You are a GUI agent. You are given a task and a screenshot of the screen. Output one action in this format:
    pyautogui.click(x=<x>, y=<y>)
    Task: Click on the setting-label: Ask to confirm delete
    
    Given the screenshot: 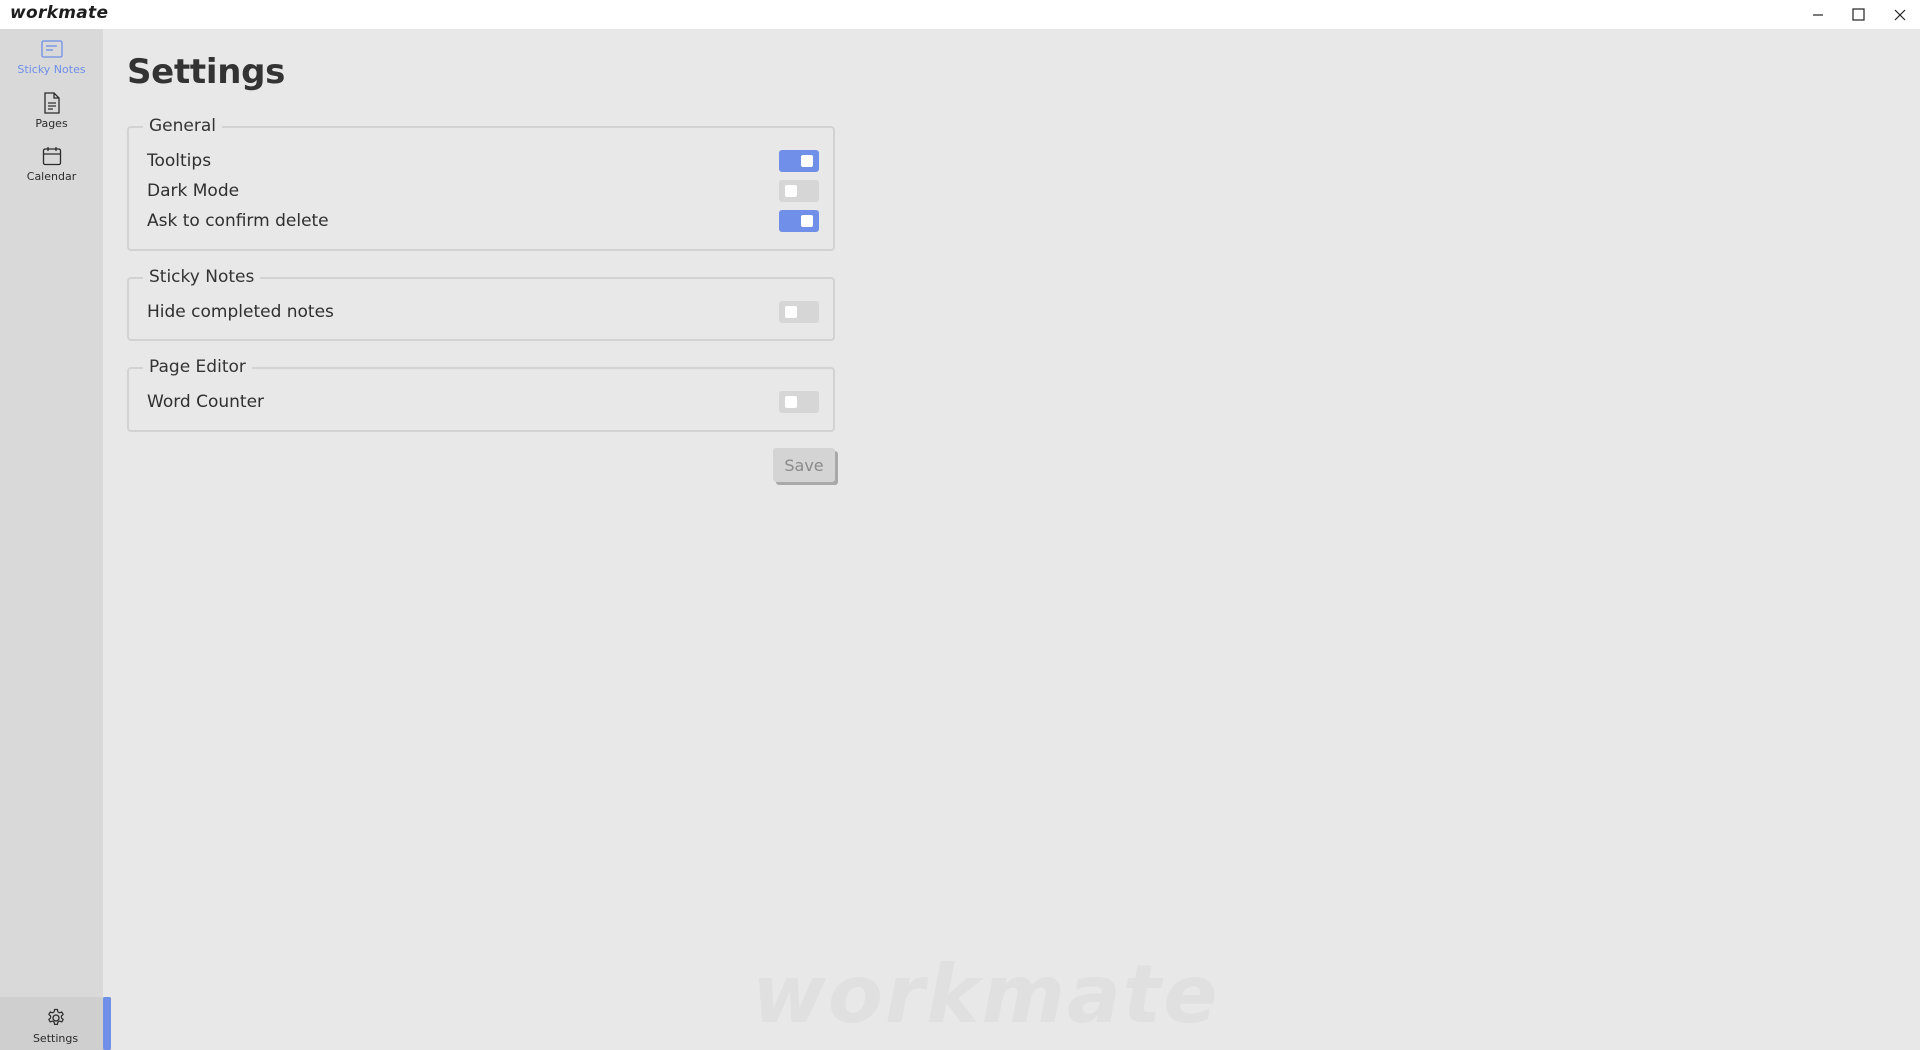 What is the action you would take?
    pyautogui.click(x=238, y=221)
    